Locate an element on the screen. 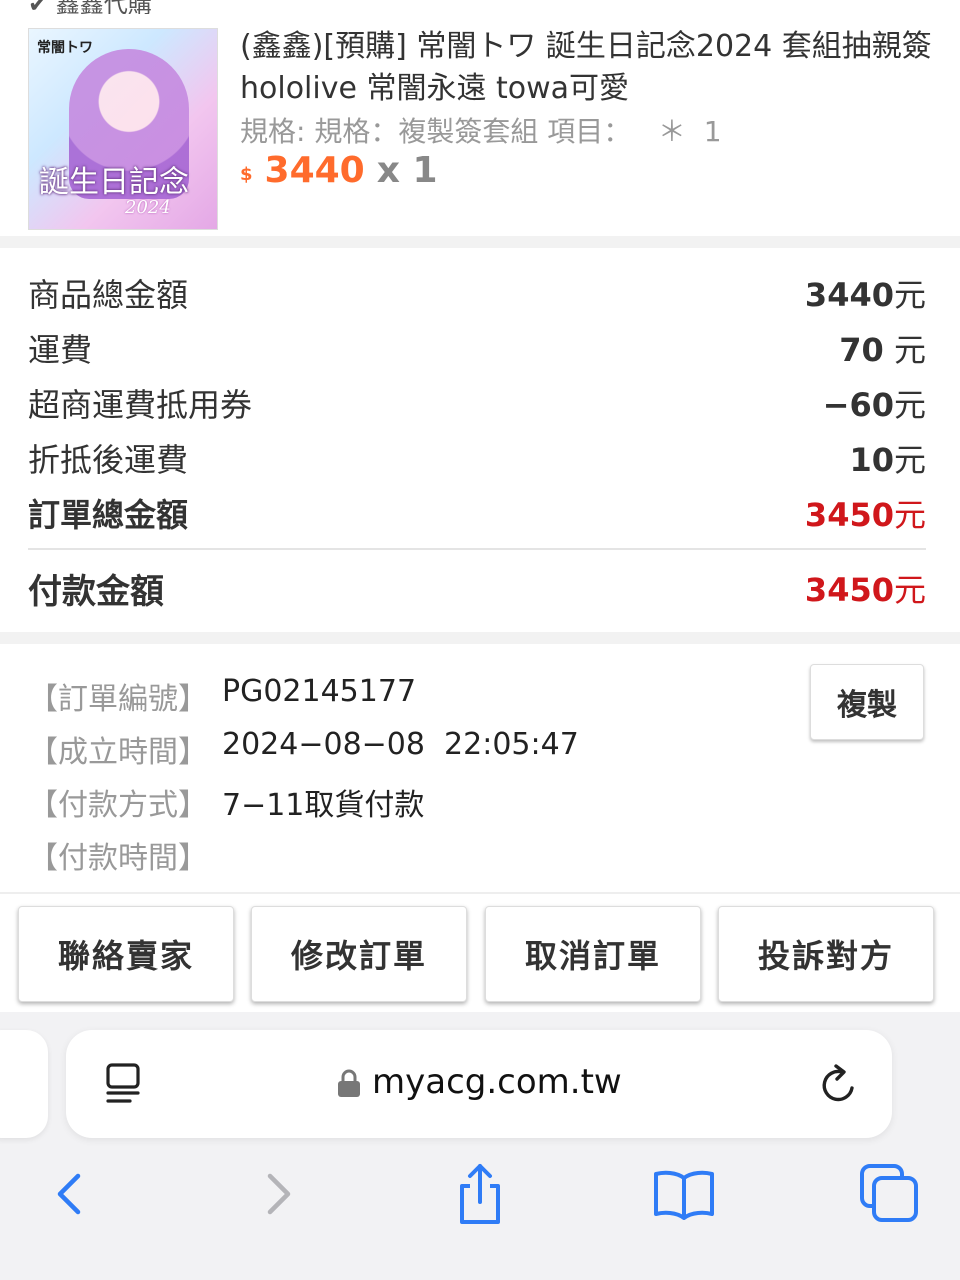 Image resolution: width=960 pixels, height=1280 pixels. created-time-row: 【成立時間】 2024−08−08 22:05:47 is located at coordinates (303, 749).